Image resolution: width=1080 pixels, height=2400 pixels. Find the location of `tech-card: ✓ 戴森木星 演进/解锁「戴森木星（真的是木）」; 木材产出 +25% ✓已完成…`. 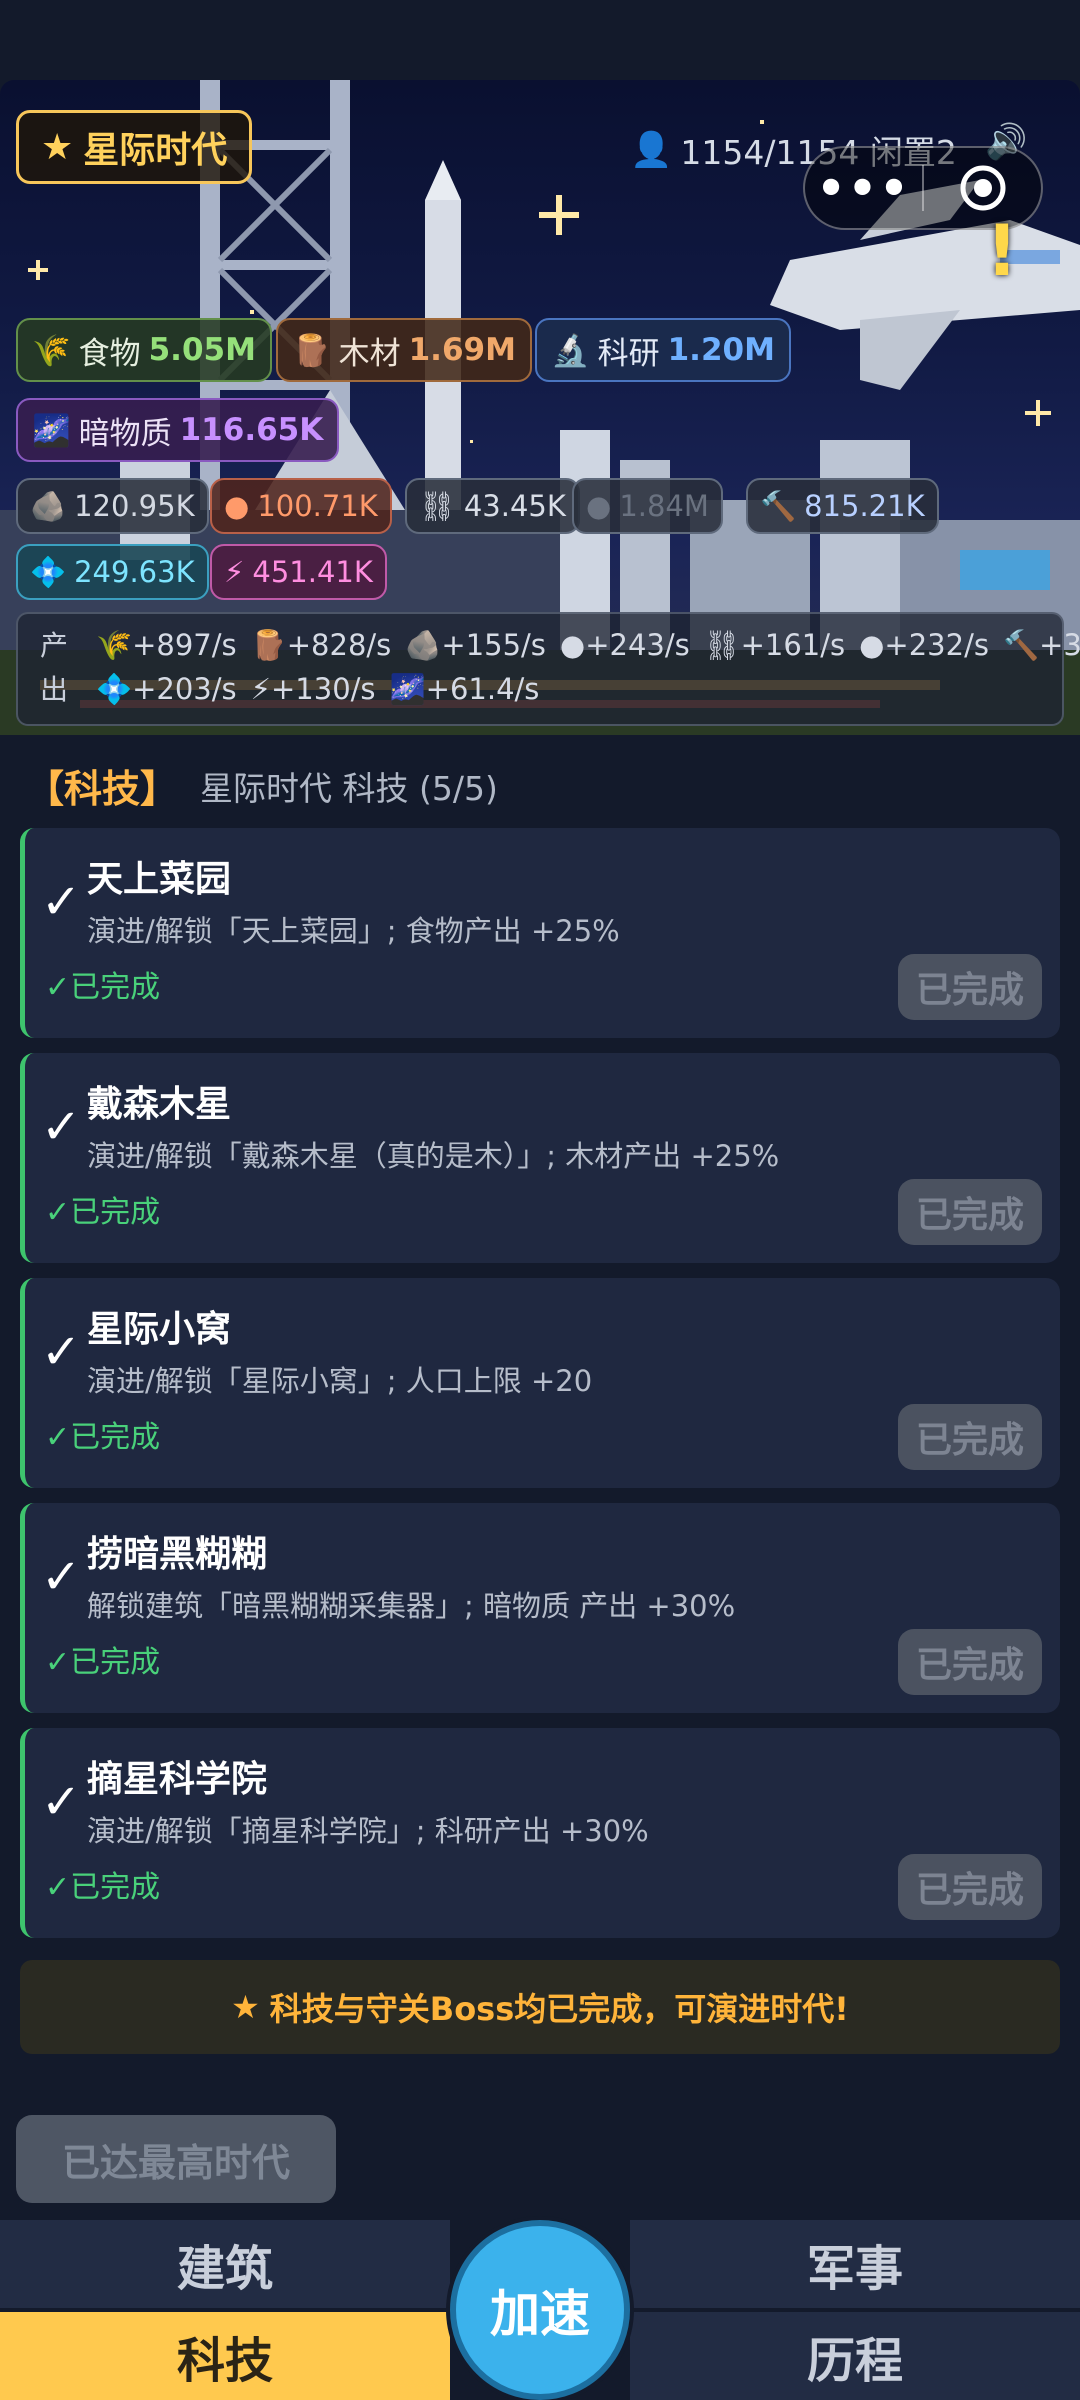

tech-card: ✓ 戴森木星 演进/解锁「戴森木星（真的是木）」; 木材产出 +25% ✓已完成… is located at coordinates (540, 1158).